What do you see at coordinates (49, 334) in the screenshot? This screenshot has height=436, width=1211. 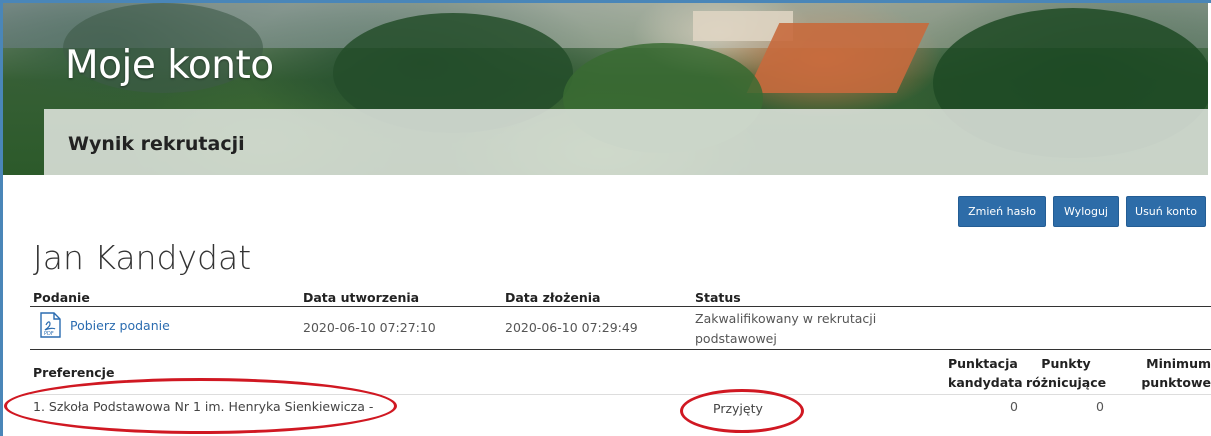 I see `svg-text: PDF` at bounding box center [49, 334].